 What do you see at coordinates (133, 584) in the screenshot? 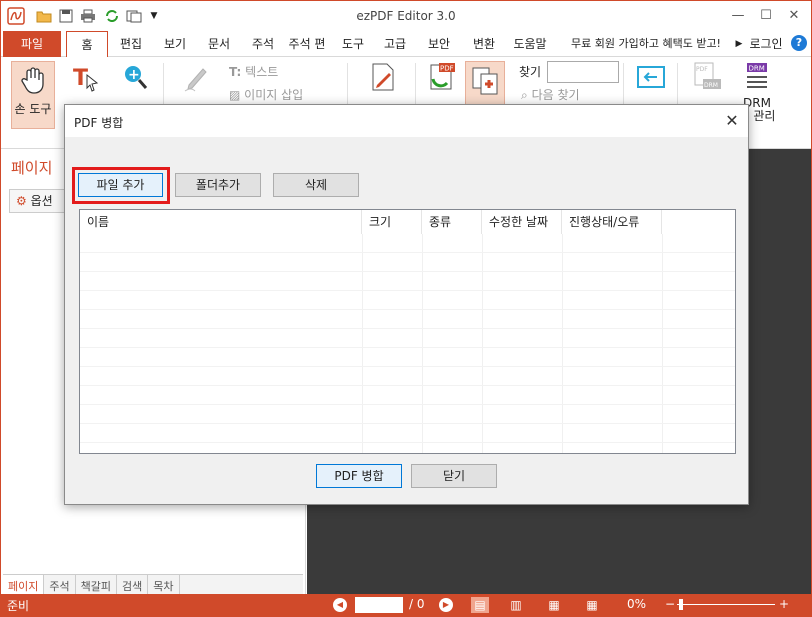
I see `tab-search: 검색` at bounding box center [133, 584].